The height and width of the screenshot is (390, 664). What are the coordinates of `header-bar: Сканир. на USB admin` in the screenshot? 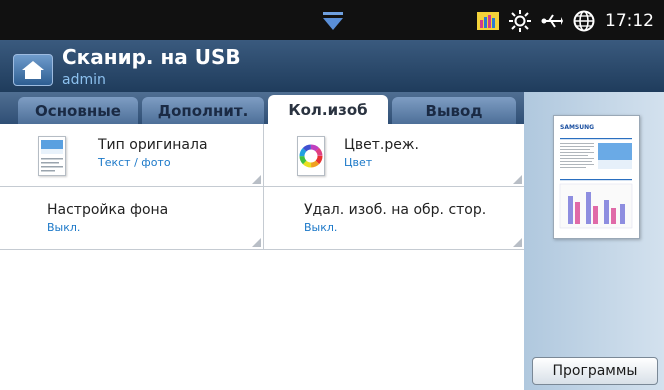 It's located at (332, 66).